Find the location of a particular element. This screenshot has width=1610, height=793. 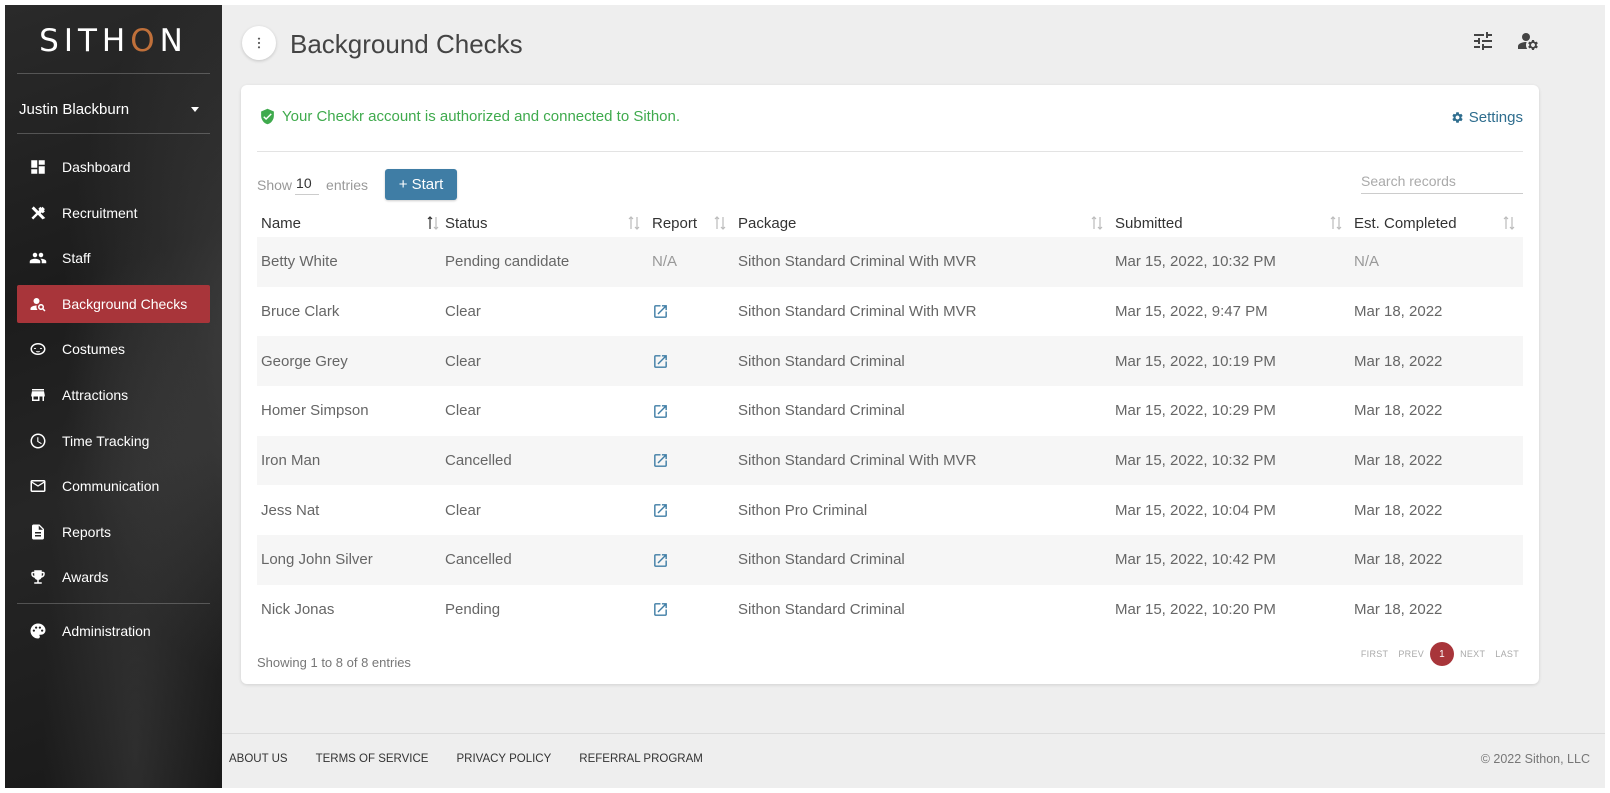

storefront-icon is located at coordinates (38, 395).